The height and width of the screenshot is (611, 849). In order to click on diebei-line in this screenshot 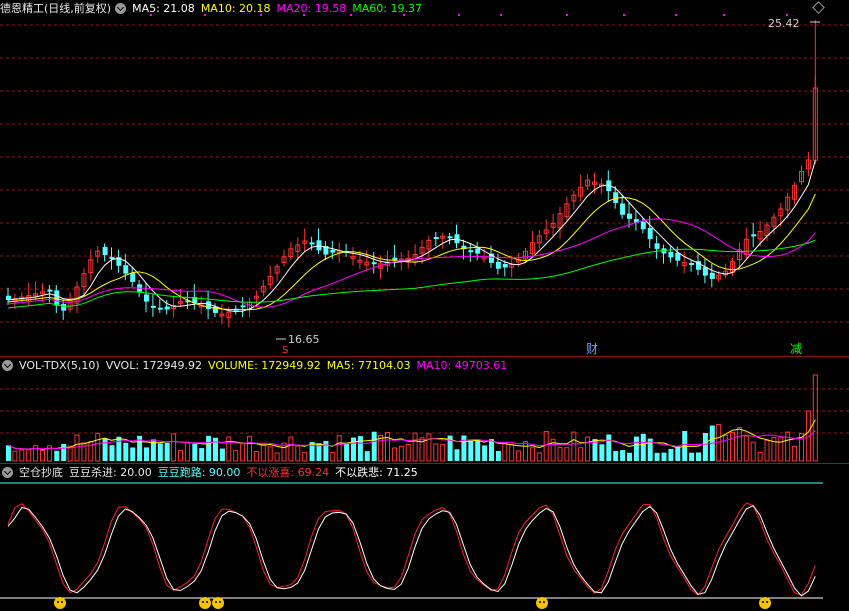, I will do `click(411, 551)`.